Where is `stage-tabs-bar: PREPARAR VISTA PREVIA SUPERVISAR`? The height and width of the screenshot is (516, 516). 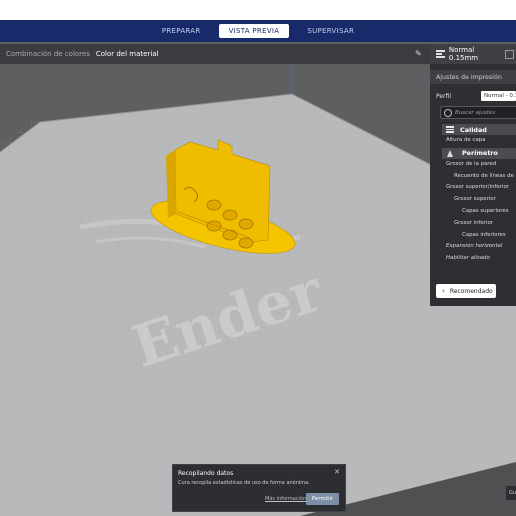
stage-tabs-bar: PREPARAR VISTA PREVIA SUPERVISAR is located at coordinates (258, 31).